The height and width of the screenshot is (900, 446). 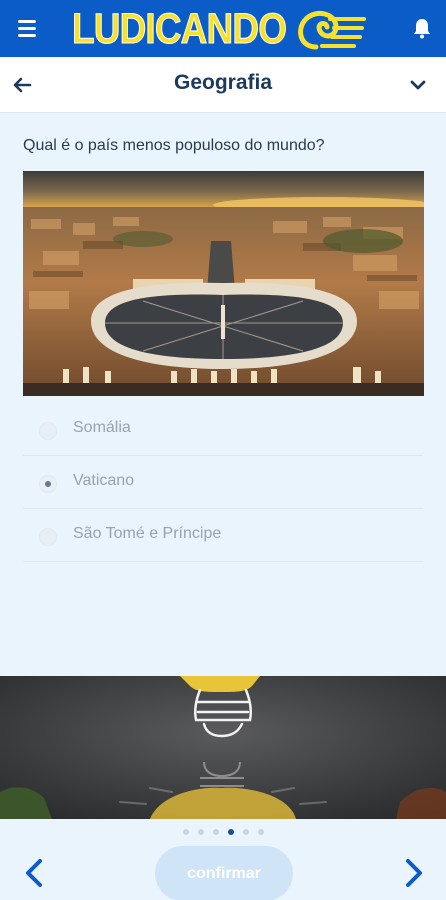 I want to click on chevron-left-icon, so click(x=35, y=873).